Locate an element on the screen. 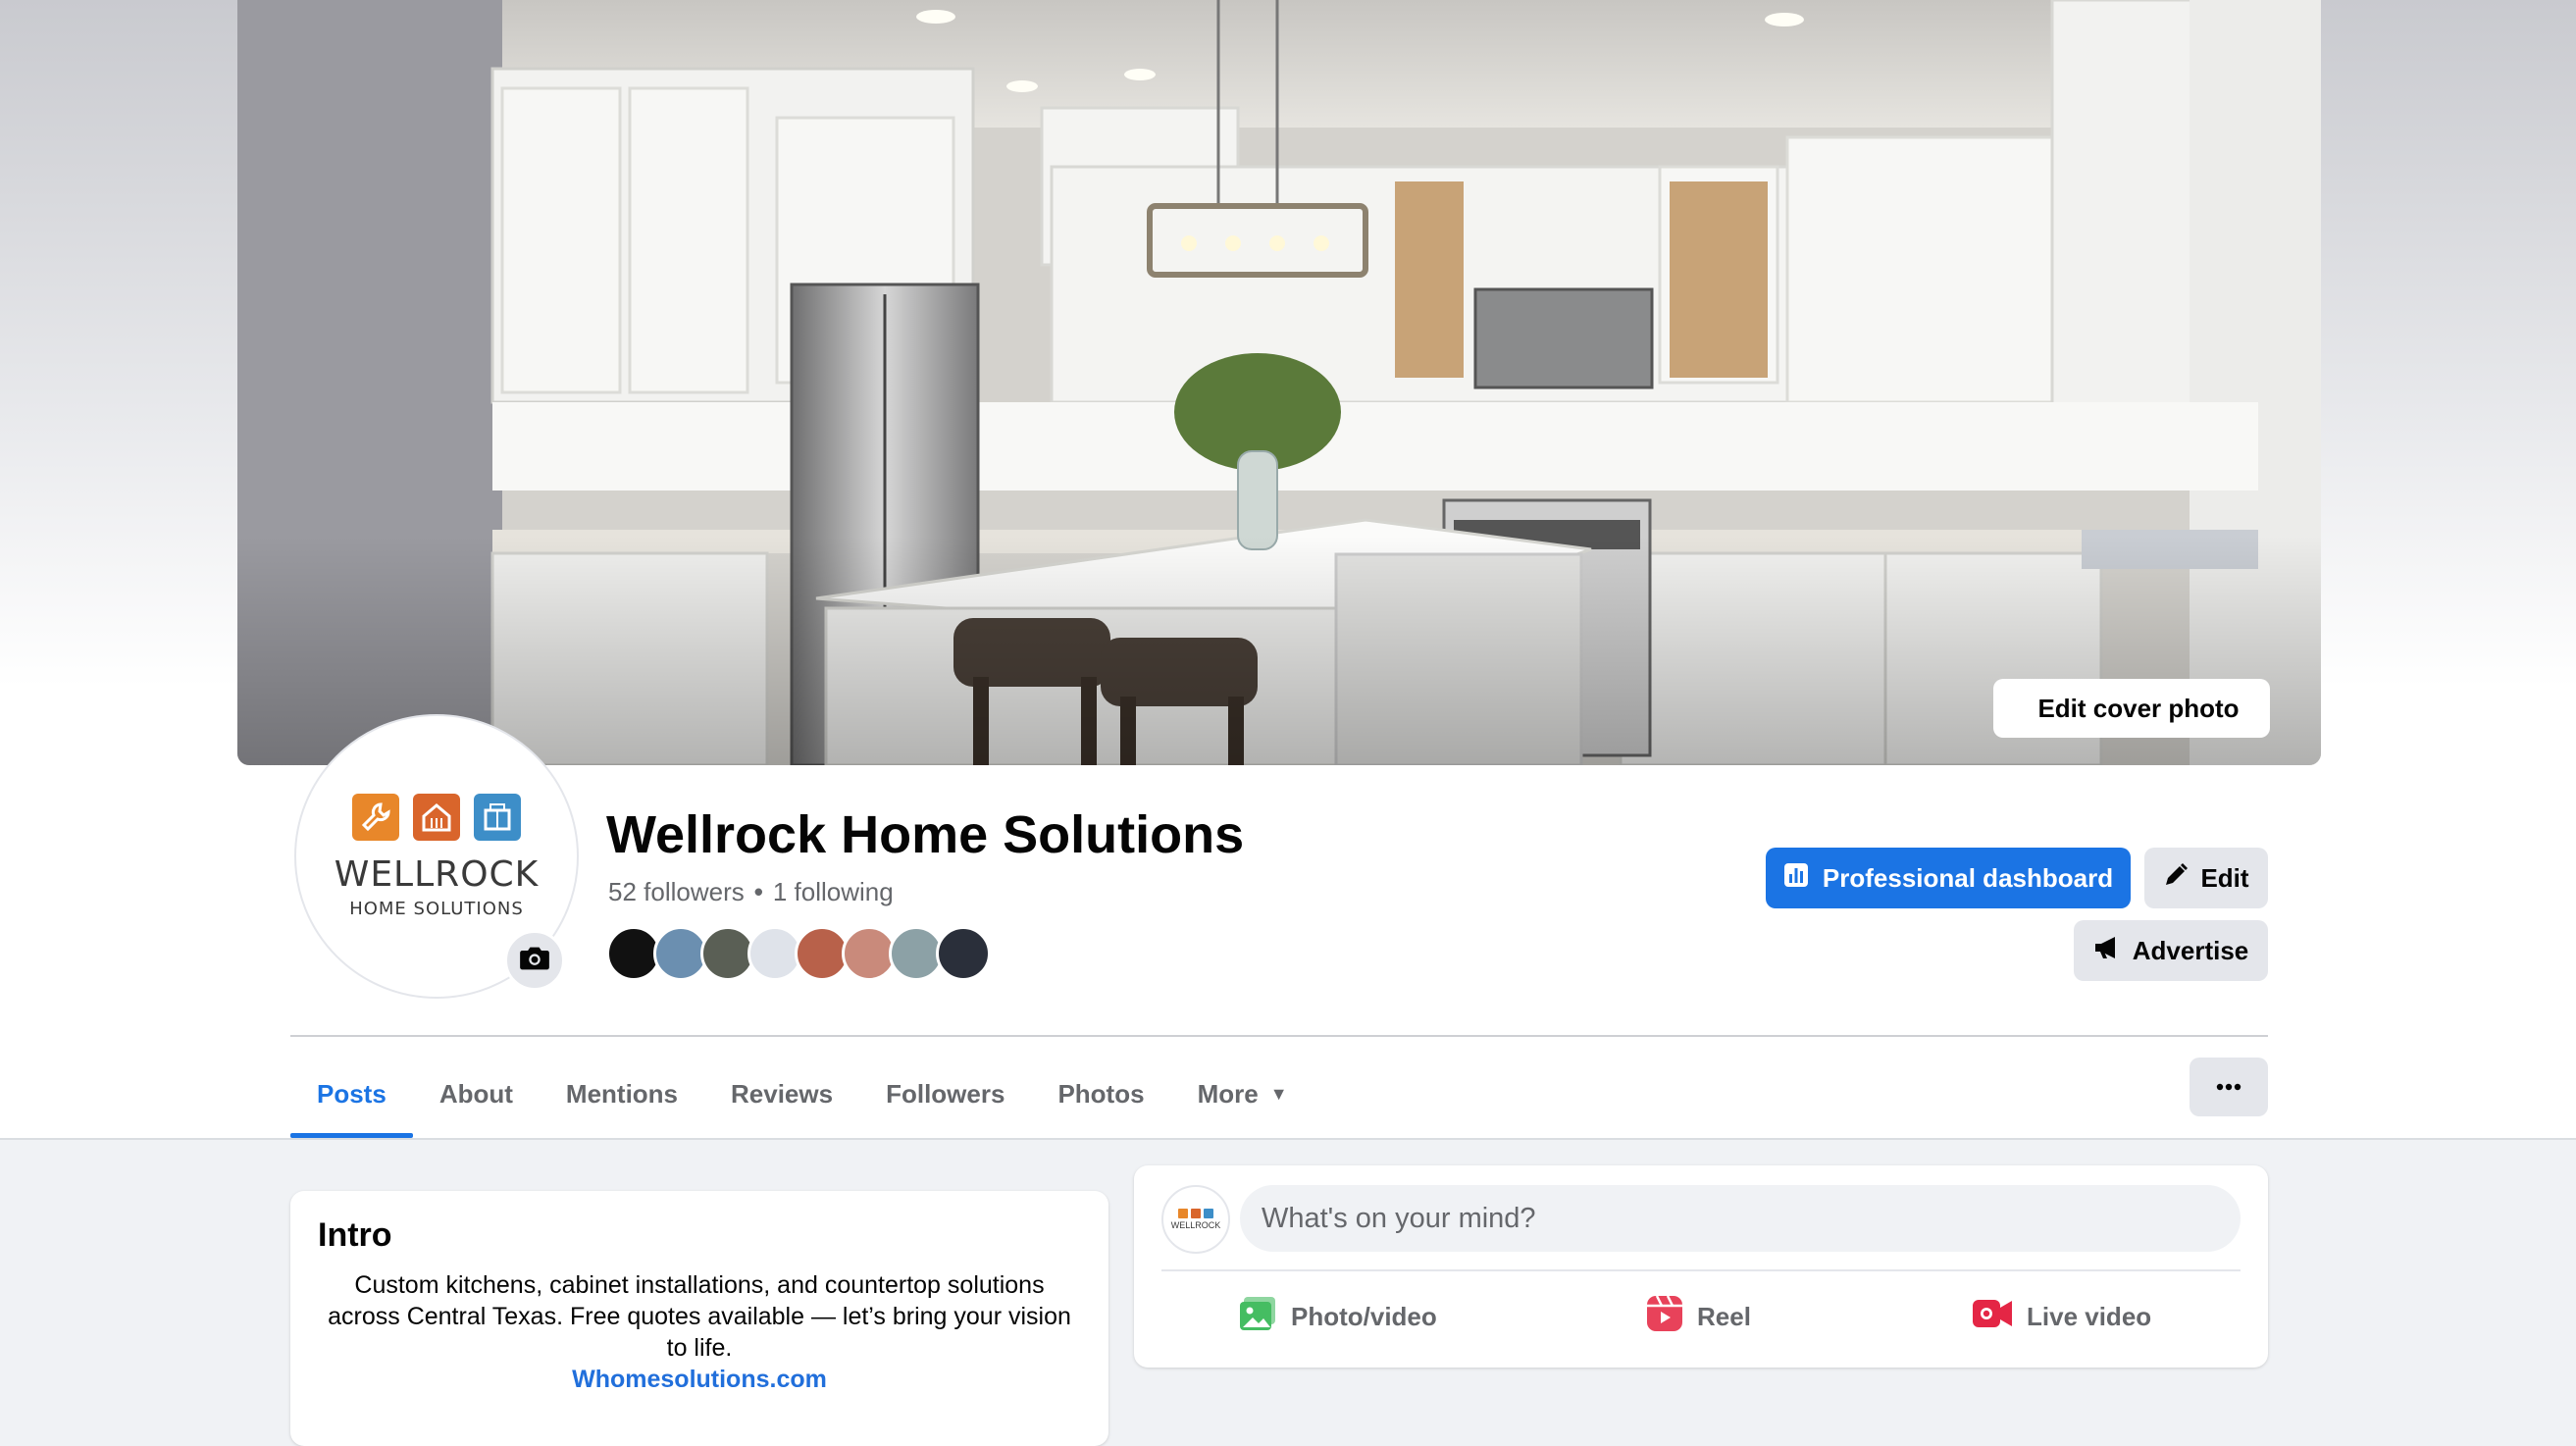 Image resolution: width=2576 pixels, height=1446 pixels. tab-about: About is located at coordinates (476, 1094).